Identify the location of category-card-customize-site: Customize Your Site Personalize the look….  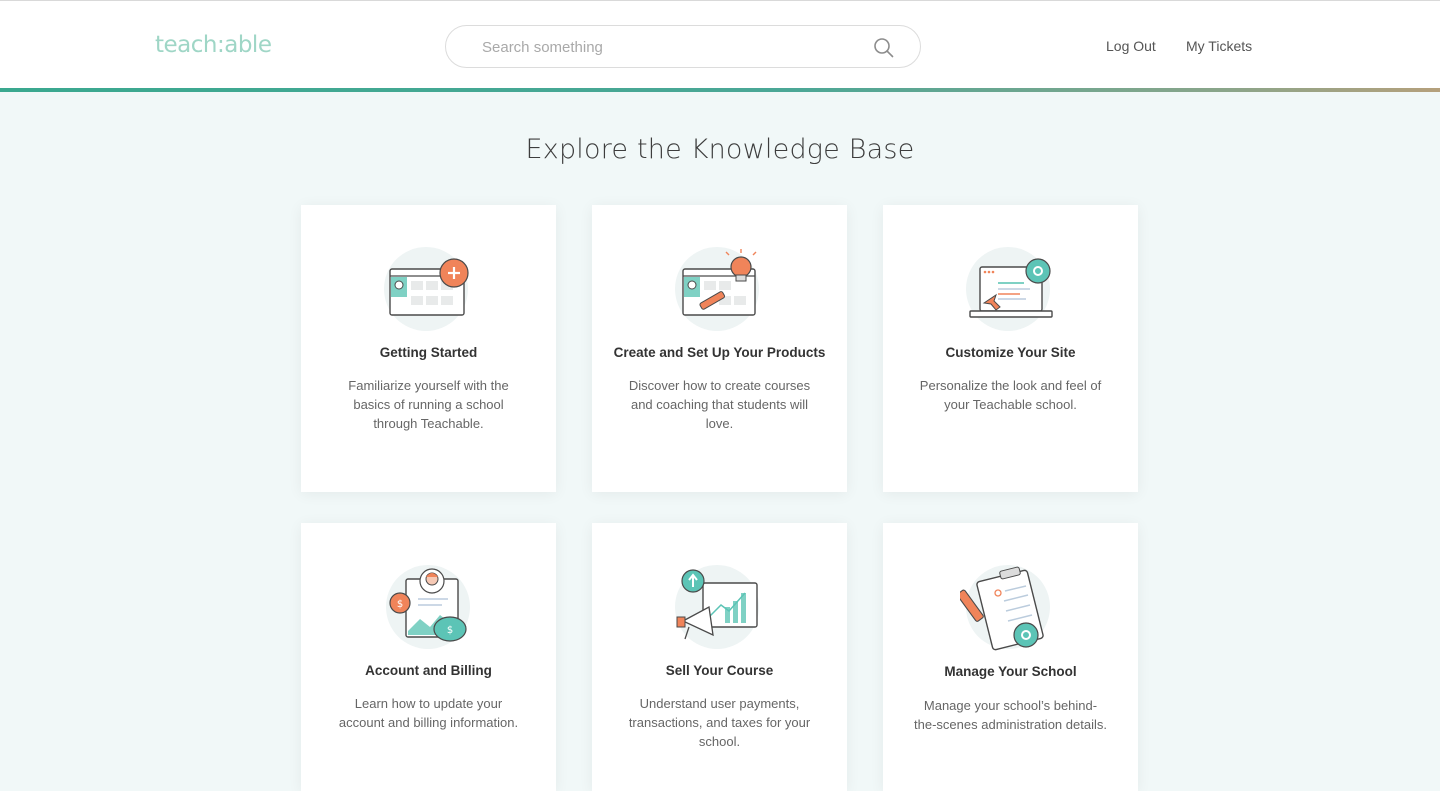
(1010, 348).